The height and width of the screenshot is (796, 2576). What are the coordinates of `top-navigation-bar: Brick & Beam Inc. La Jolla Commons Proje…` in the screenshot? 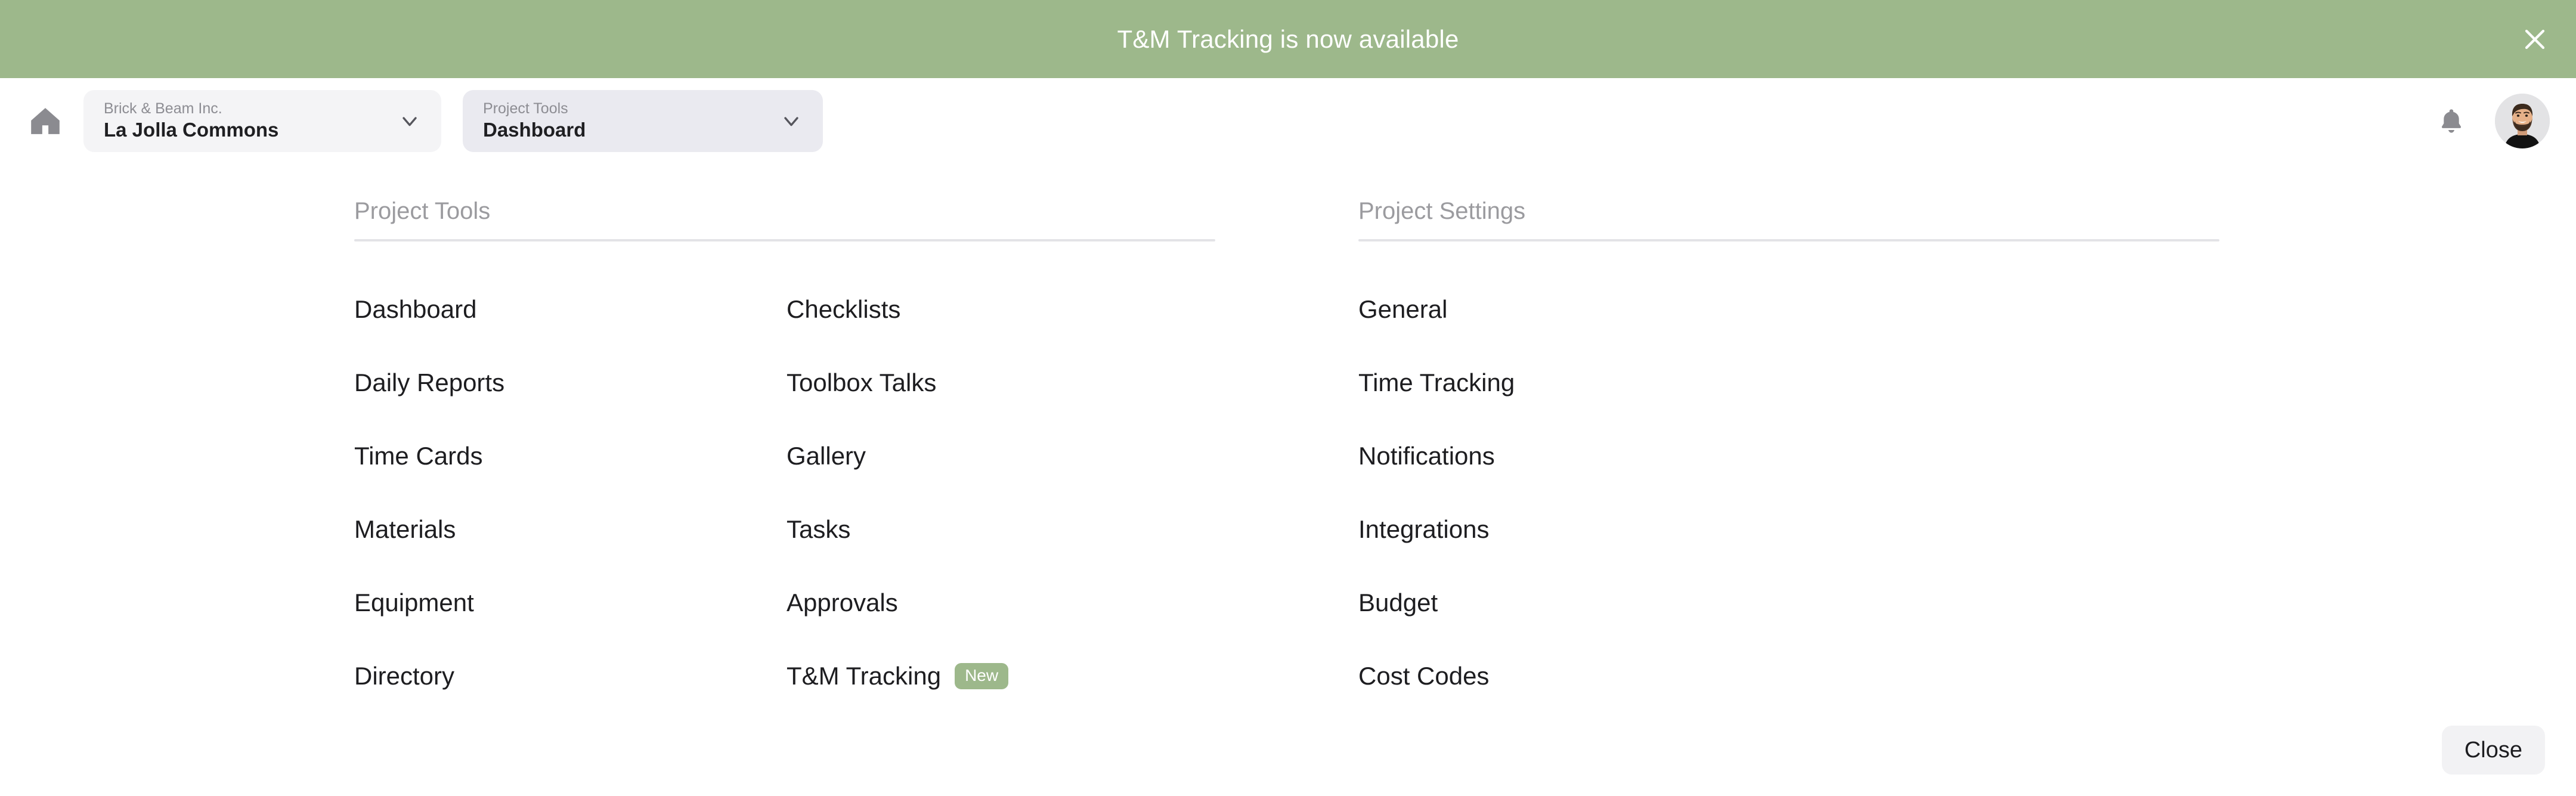 It's located at (1288, 120).